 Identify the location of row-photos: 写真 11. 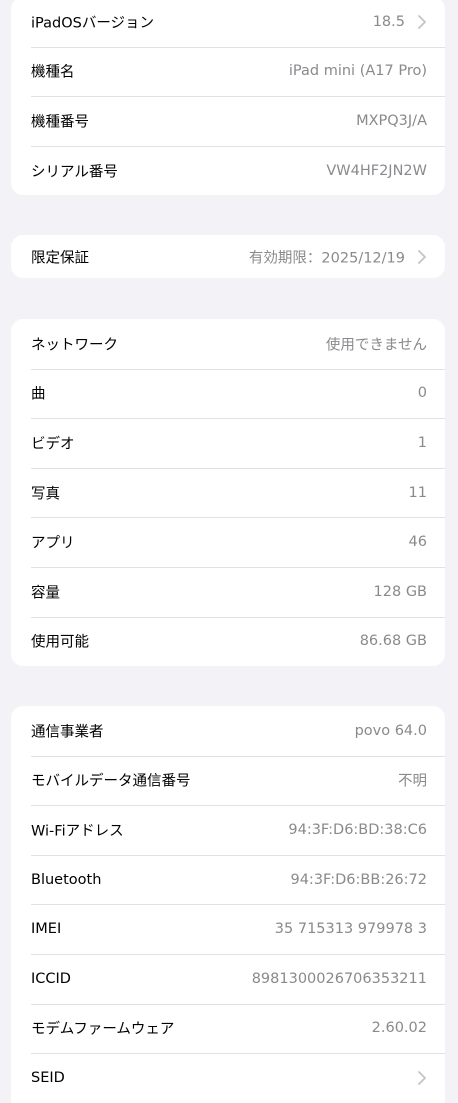
(228, 492).